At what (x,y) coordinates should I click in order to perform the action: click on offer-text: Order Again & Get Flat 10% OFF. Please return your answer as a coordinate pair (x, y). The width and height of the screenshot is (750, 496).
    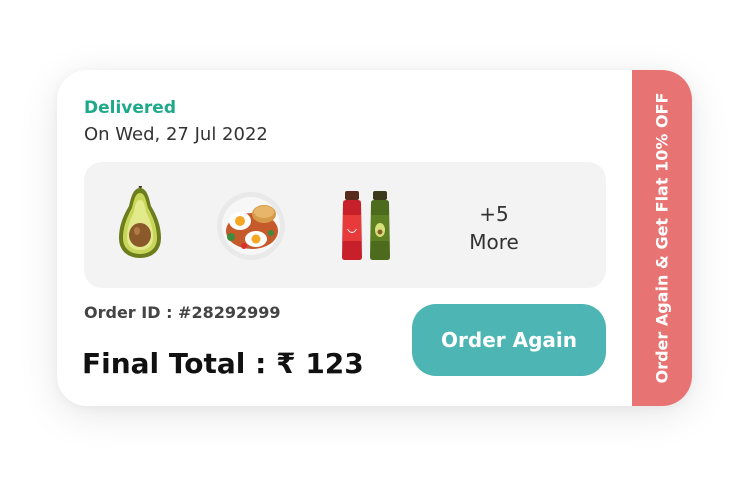
    Looking at the image, I should click on (662, 238).